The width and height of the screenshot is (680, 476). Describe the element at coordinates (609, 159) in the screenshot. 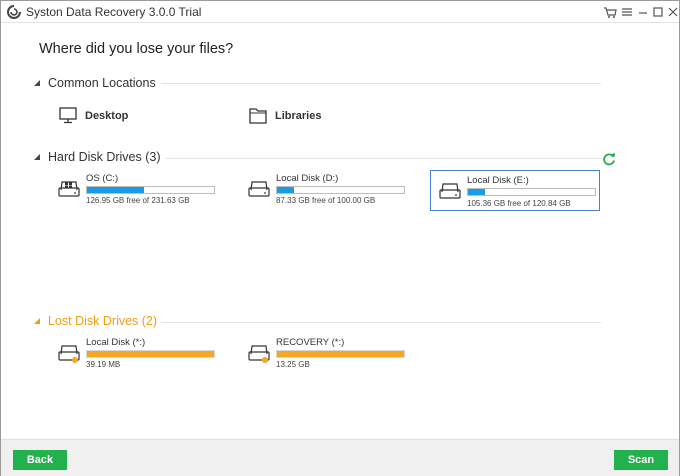

I see `refresh-icon` at that location.